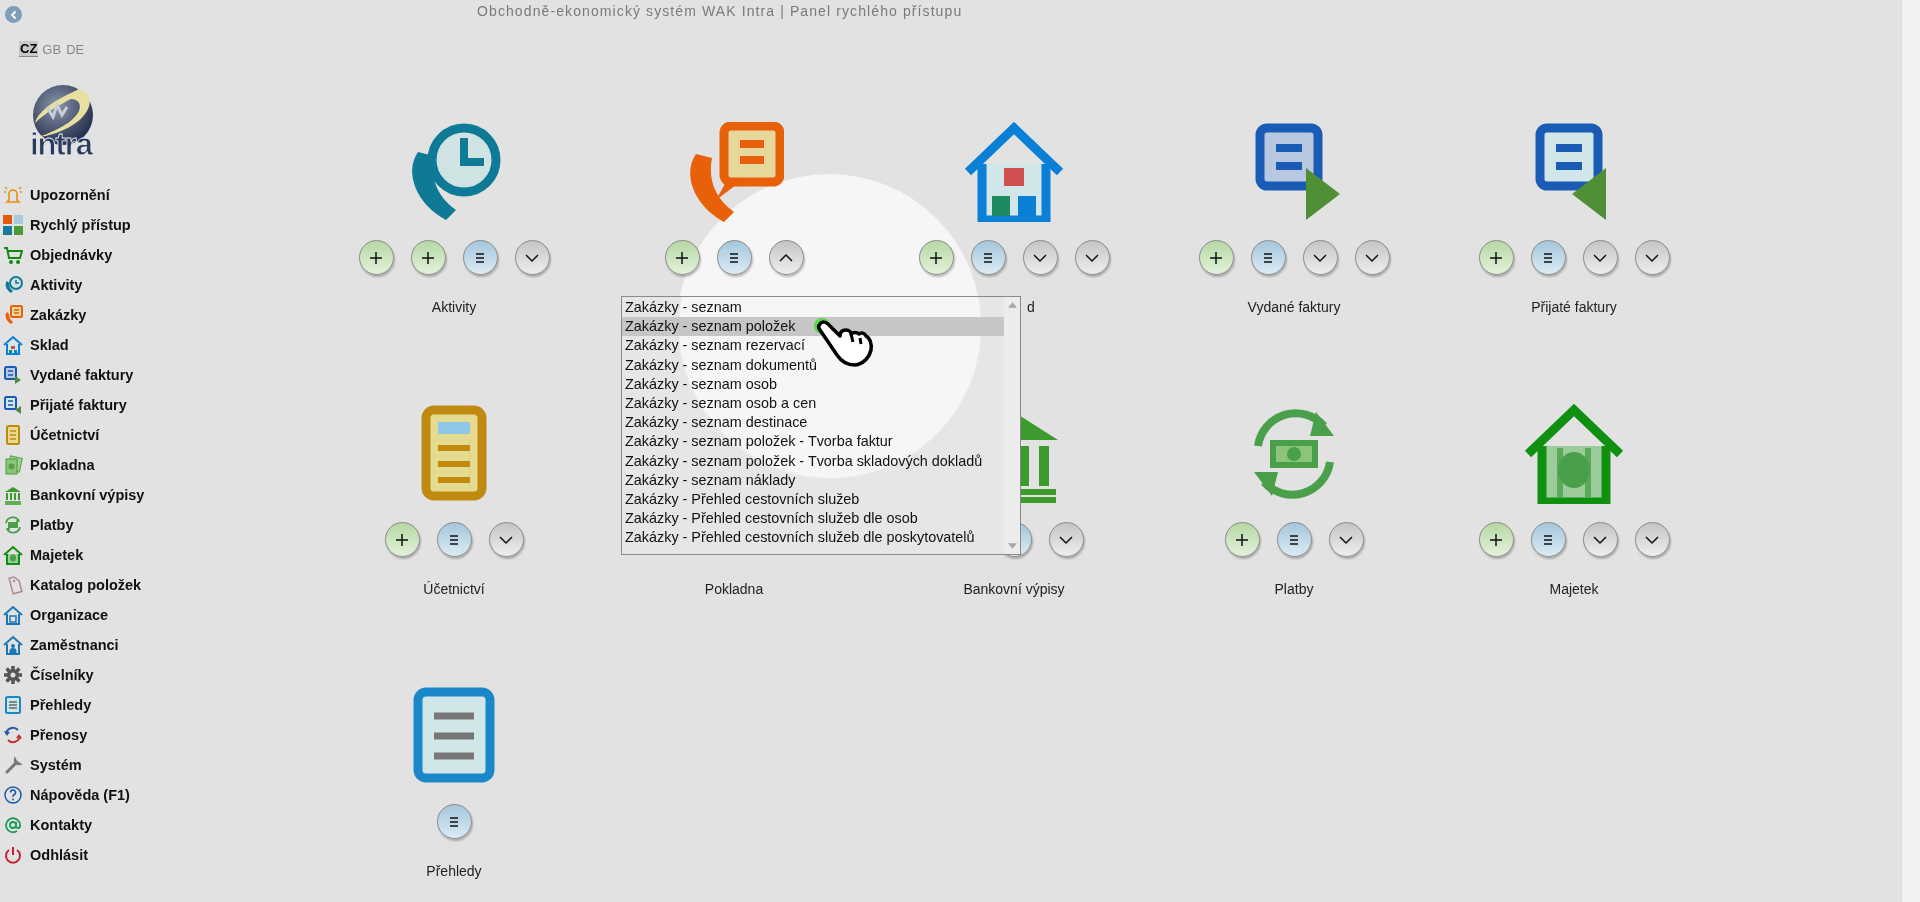  Describe the element at coordinates (13, 255) in the screenshot. I see `cart-icon` at that location.